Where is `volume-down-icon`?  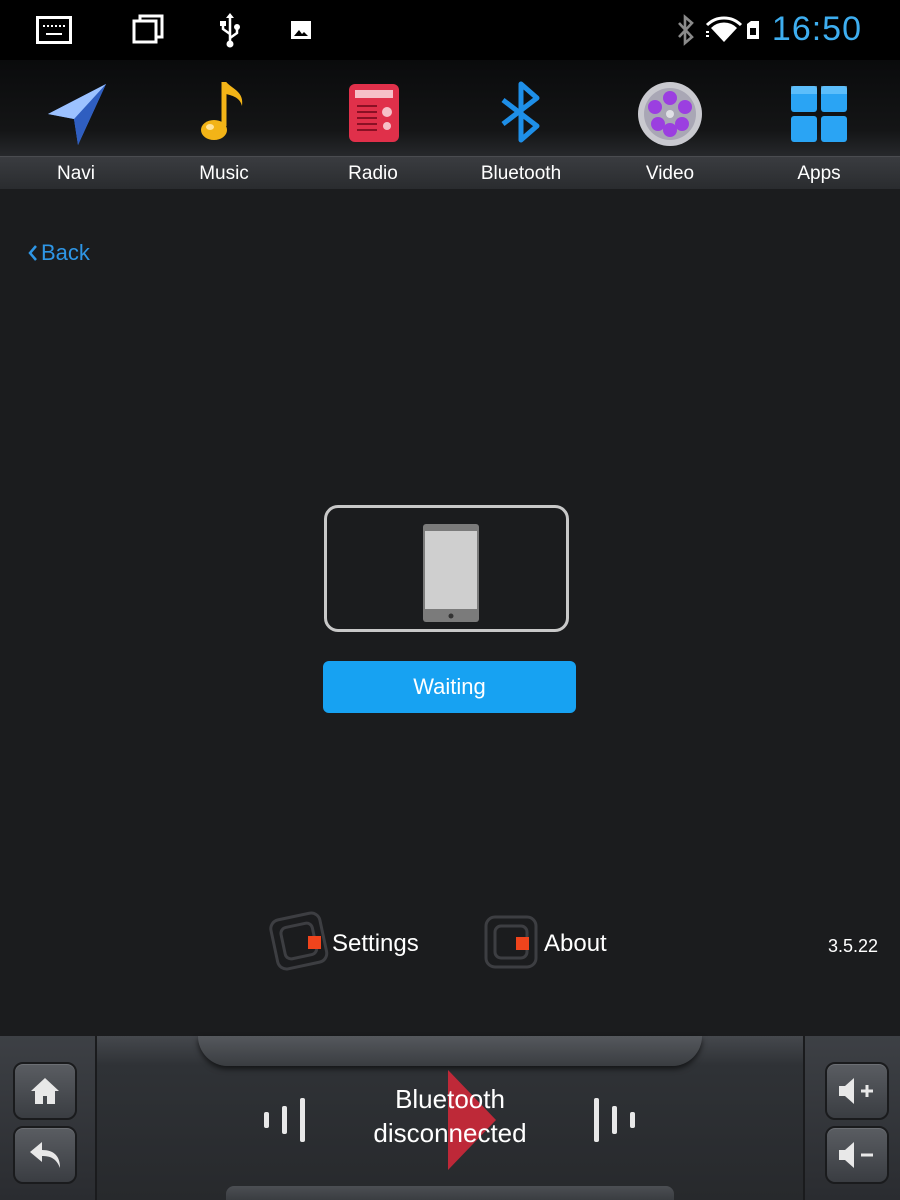 volume-down-icon is located at coordinates (856, 1155).